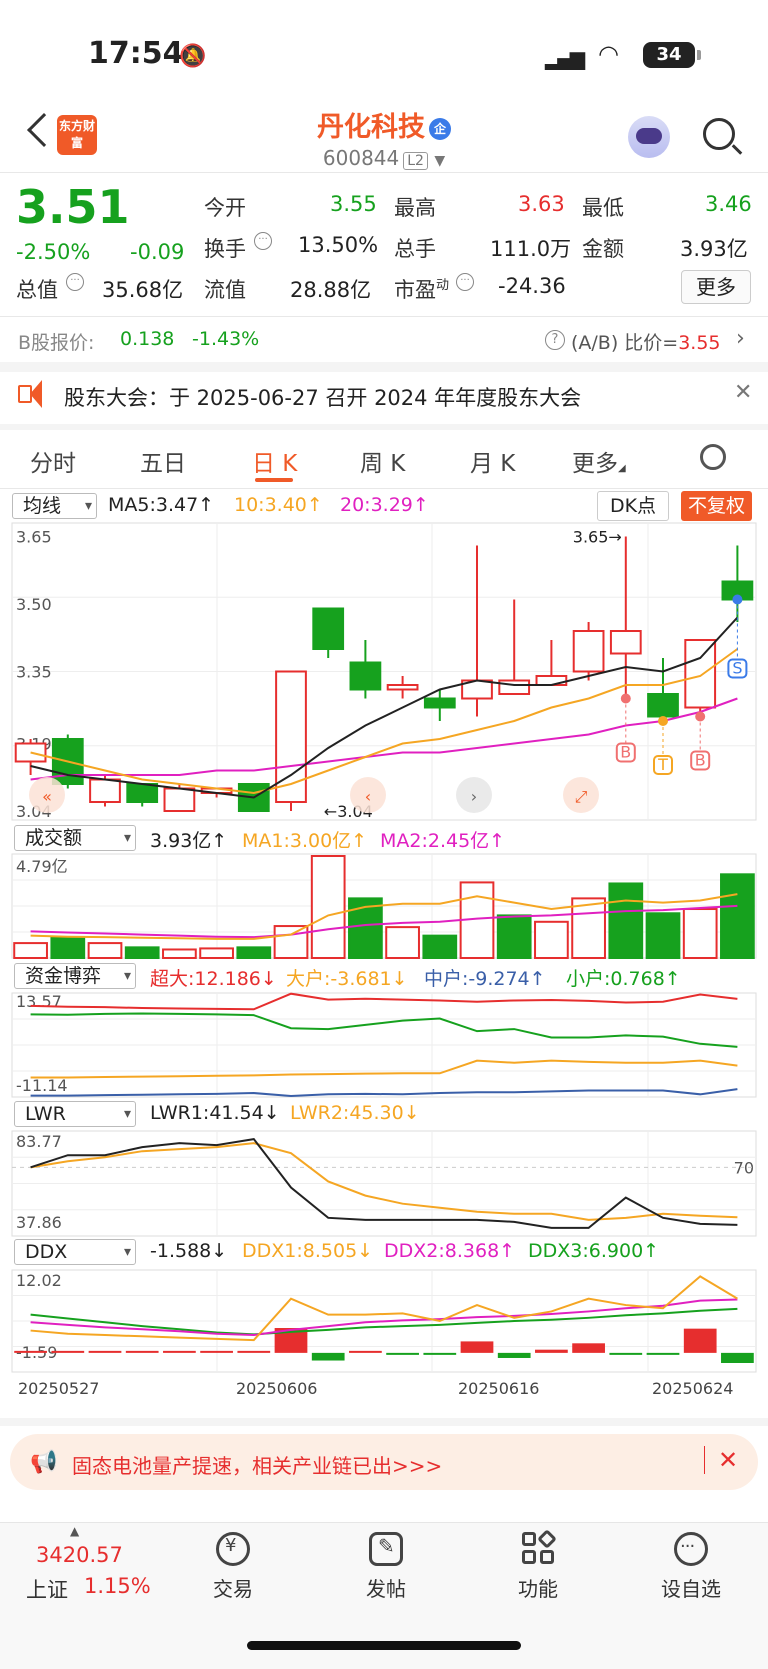  Describe the element at coordinates (225, 208) in the screenshot. I see `open-label: 今开` at that location.